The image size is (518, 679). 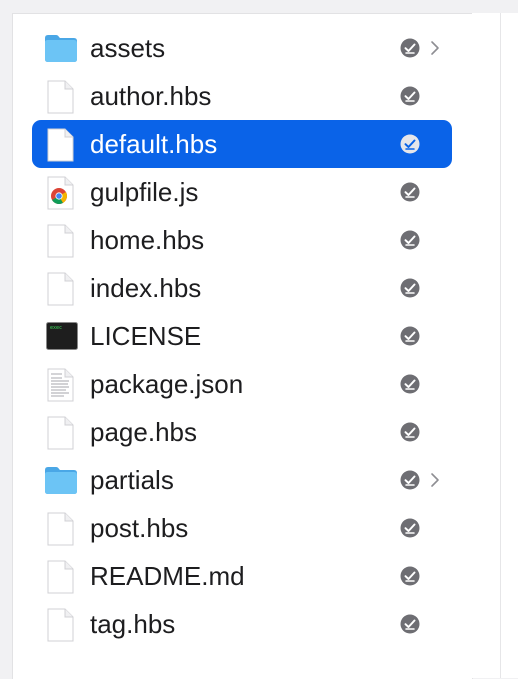 What do you see at coordinates (62, 385) in the screenshot?
I see `text-document-icon` at bounding box center [62, 385].